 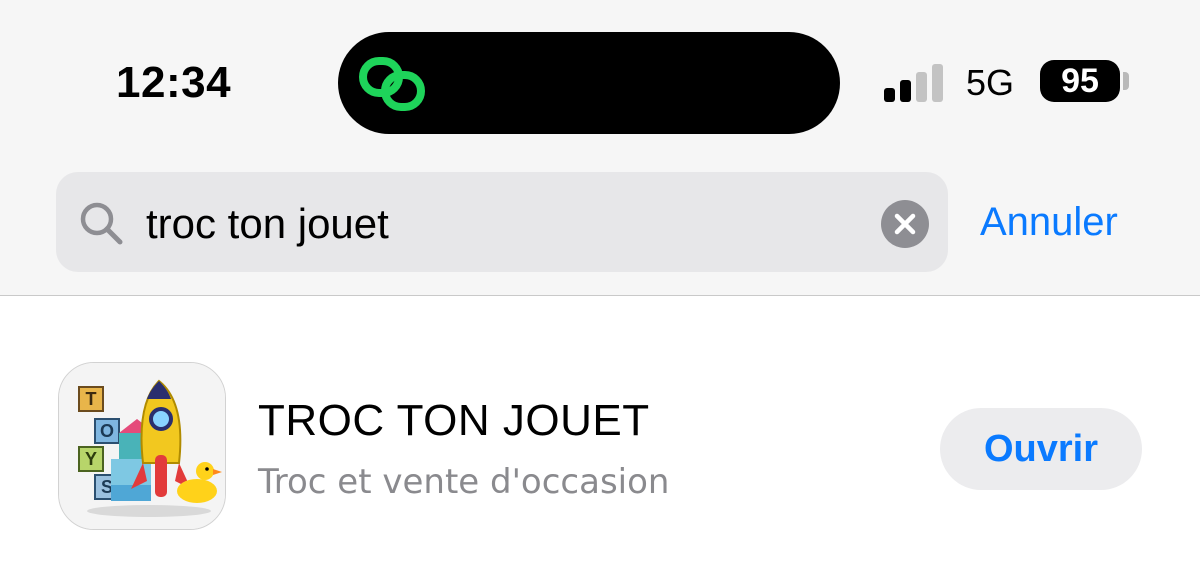 What do you see at coordinates (392, 84) in the screenshot?
I see `link-icon` at bounding box center [392, 84].